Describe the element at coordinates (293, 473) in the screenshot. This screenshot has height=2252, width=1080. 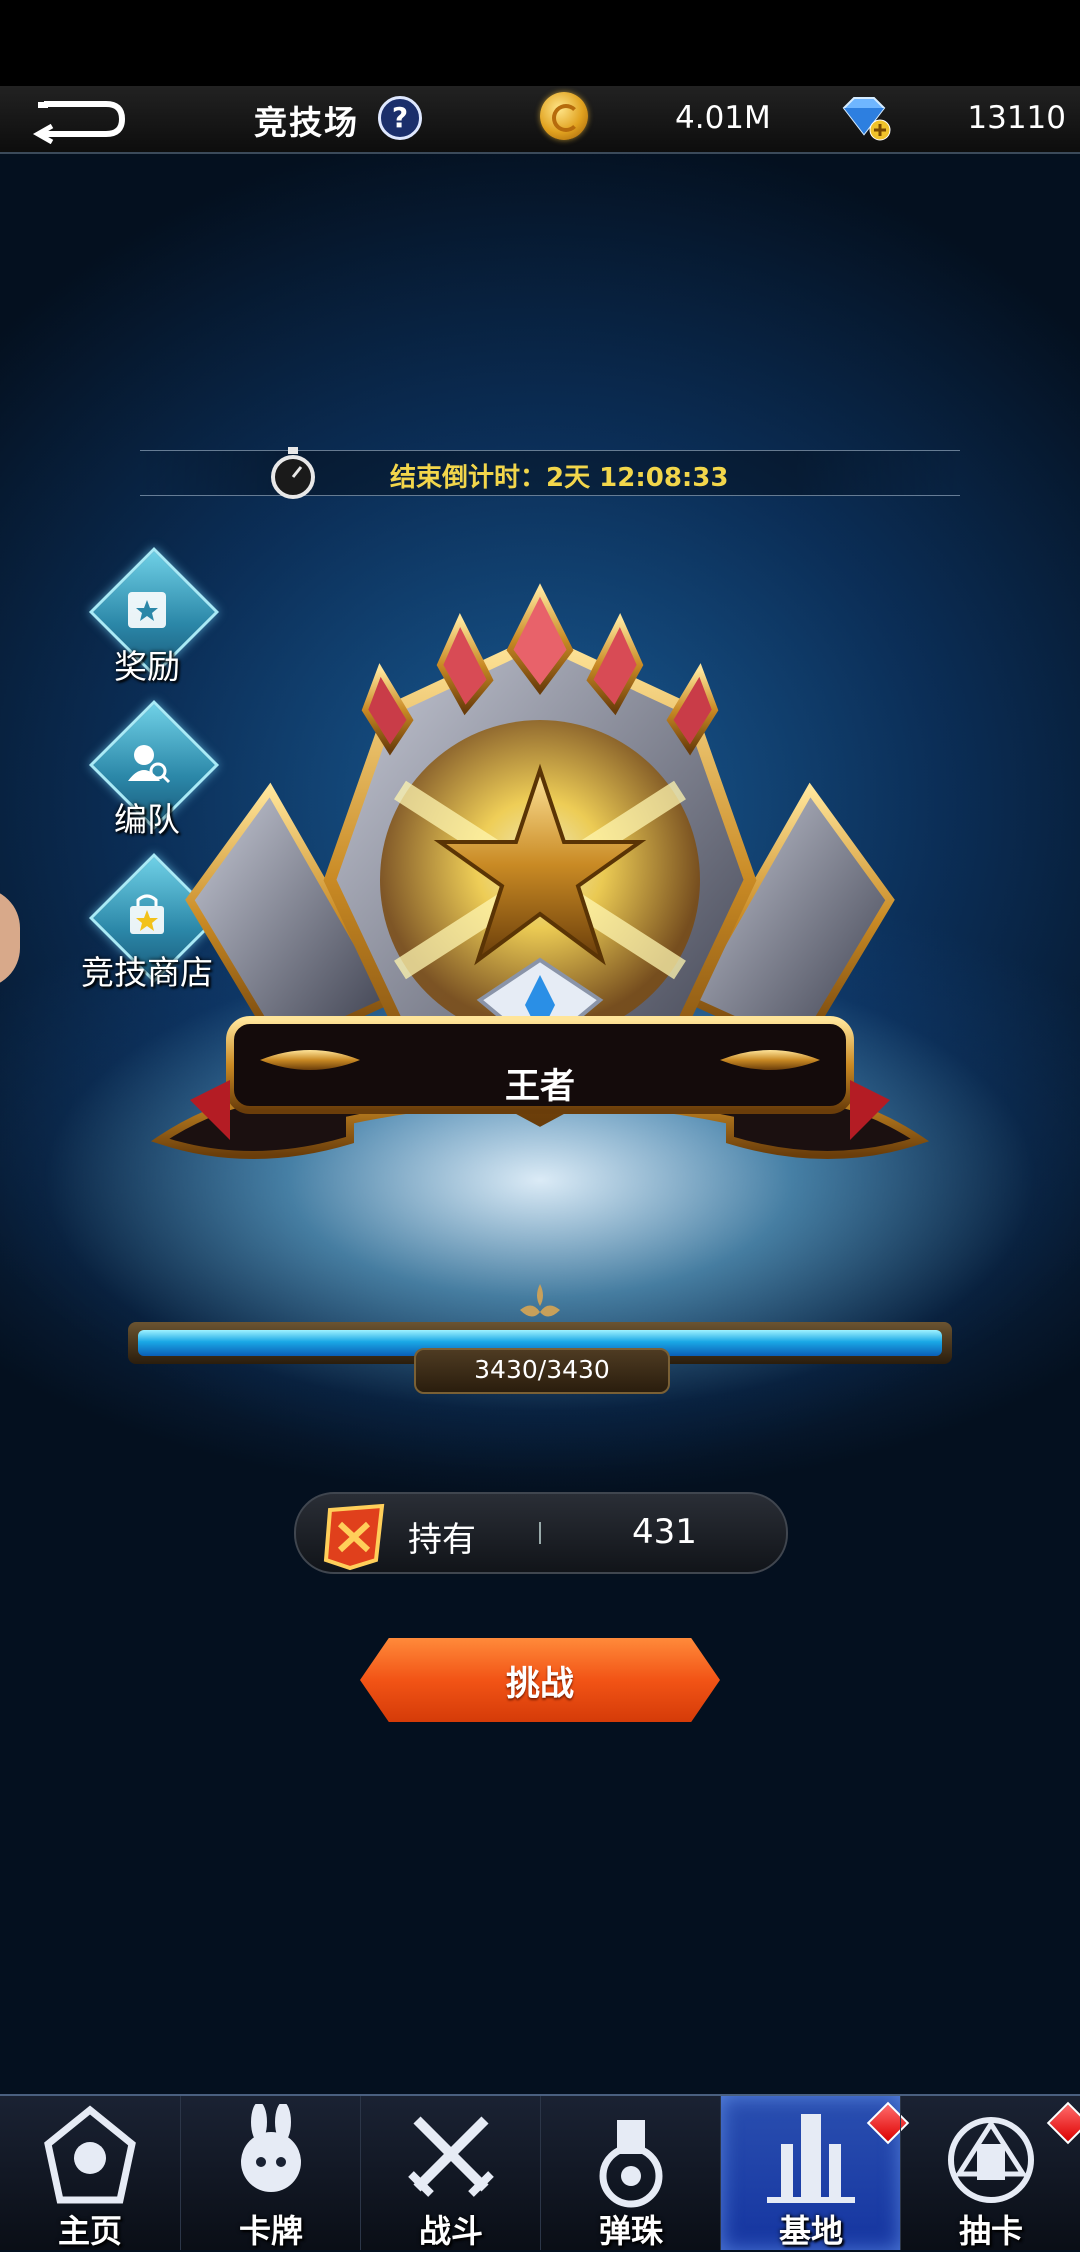
I see `stopwatch-icon` at that location.